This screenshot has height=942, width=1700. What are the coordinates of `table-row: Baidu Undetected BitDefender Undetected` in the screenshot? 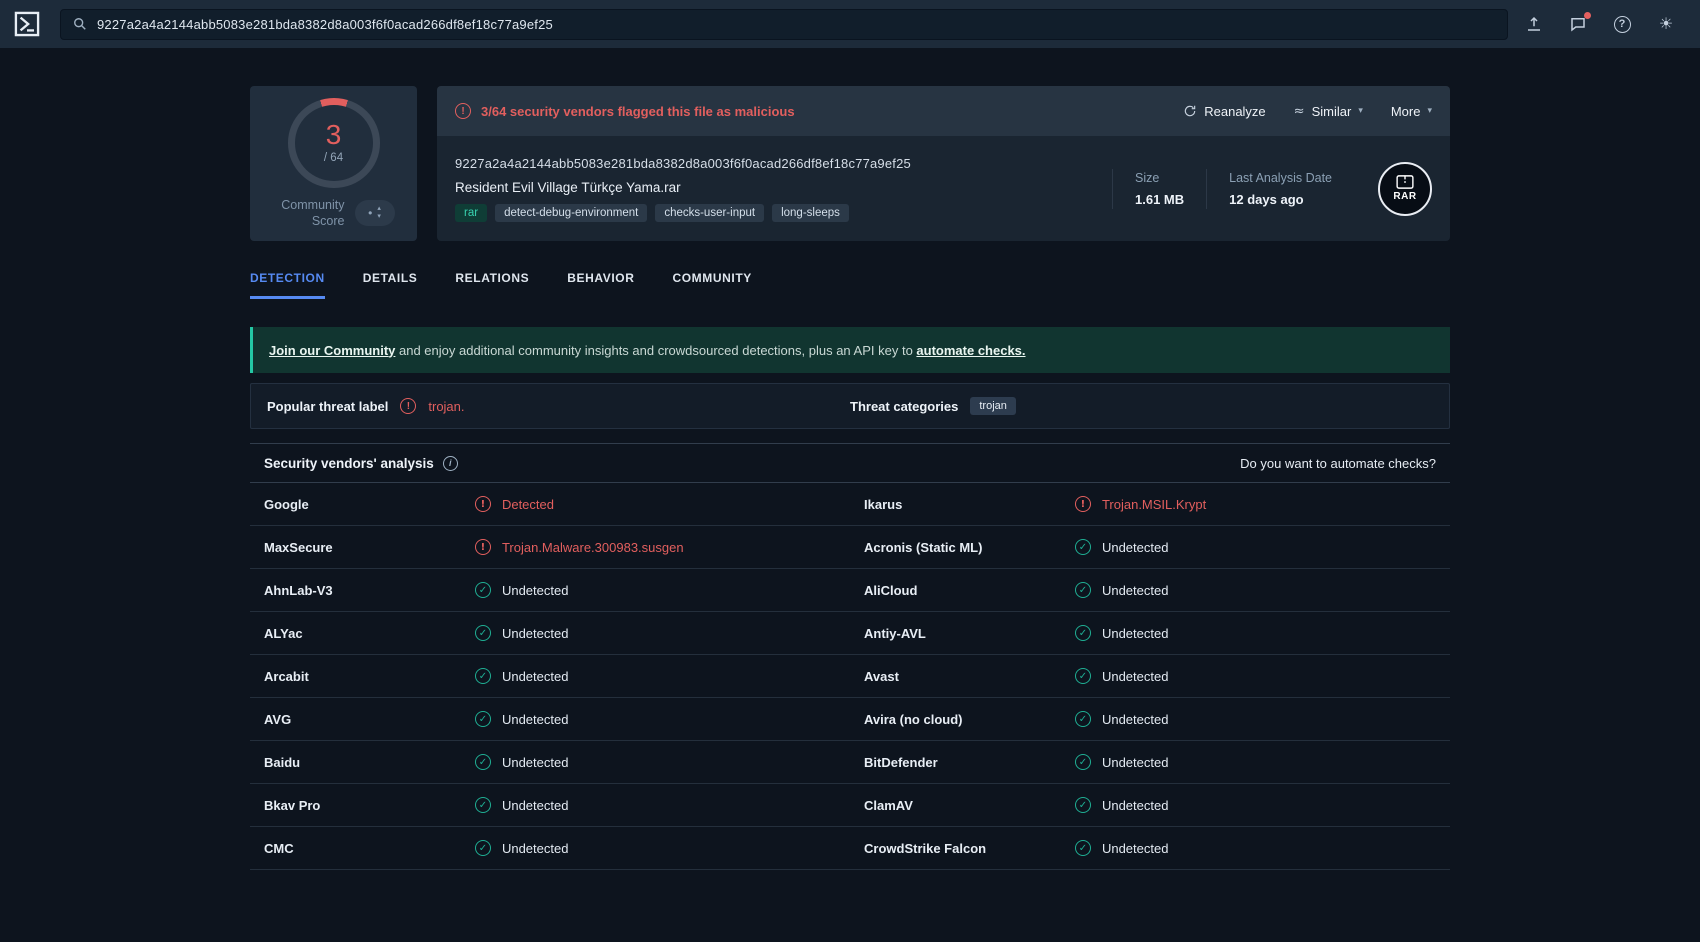 It's located at (850, 762).